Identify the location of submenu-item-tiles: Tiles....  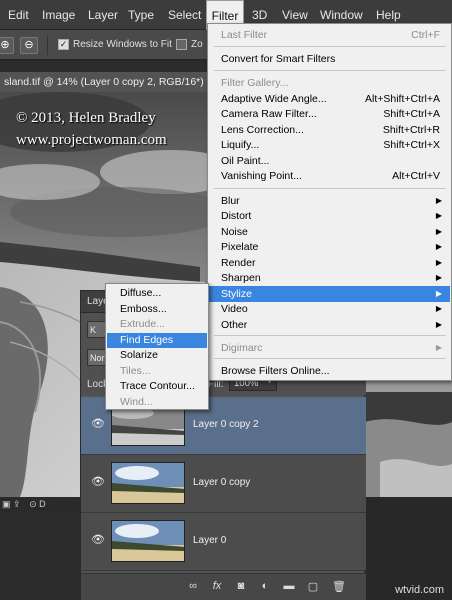
(157, 372).